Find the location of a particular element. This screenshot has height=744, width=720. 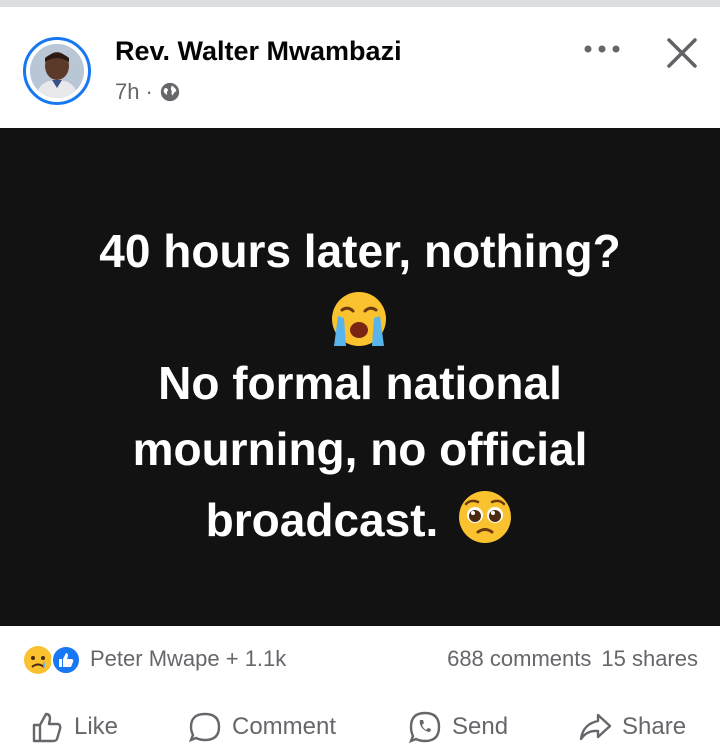

comments-count: 688 comments is located at coordinates (519, 658).